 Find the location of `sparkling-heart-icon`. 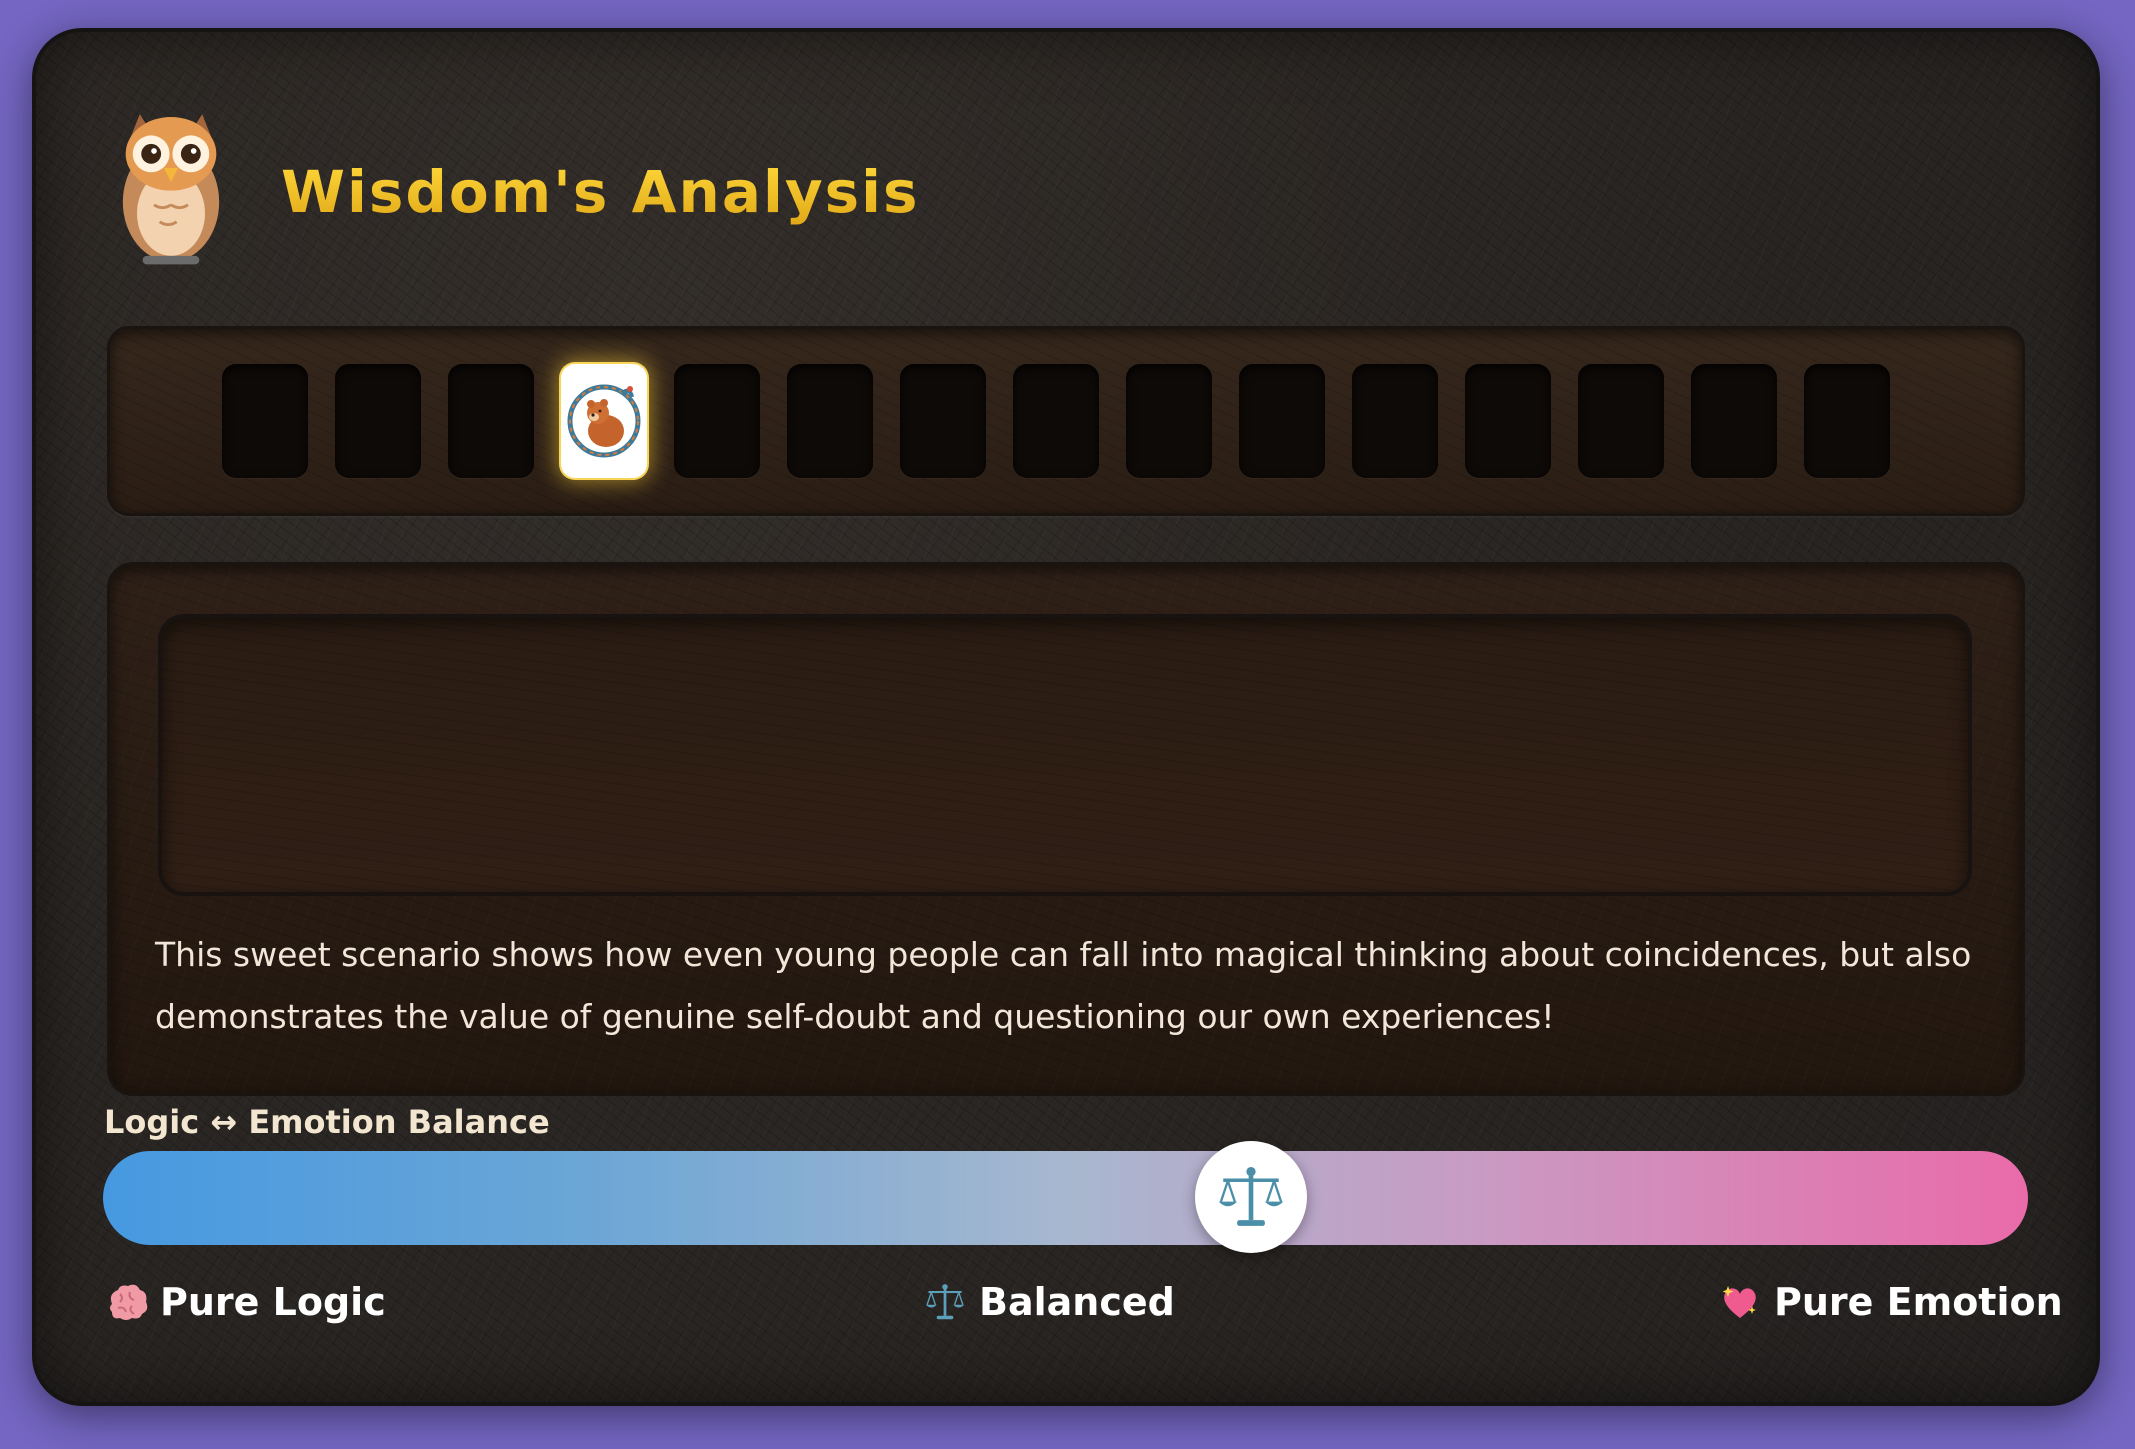

sparkling-heart-icon is located at coordinates (1739, 1302).